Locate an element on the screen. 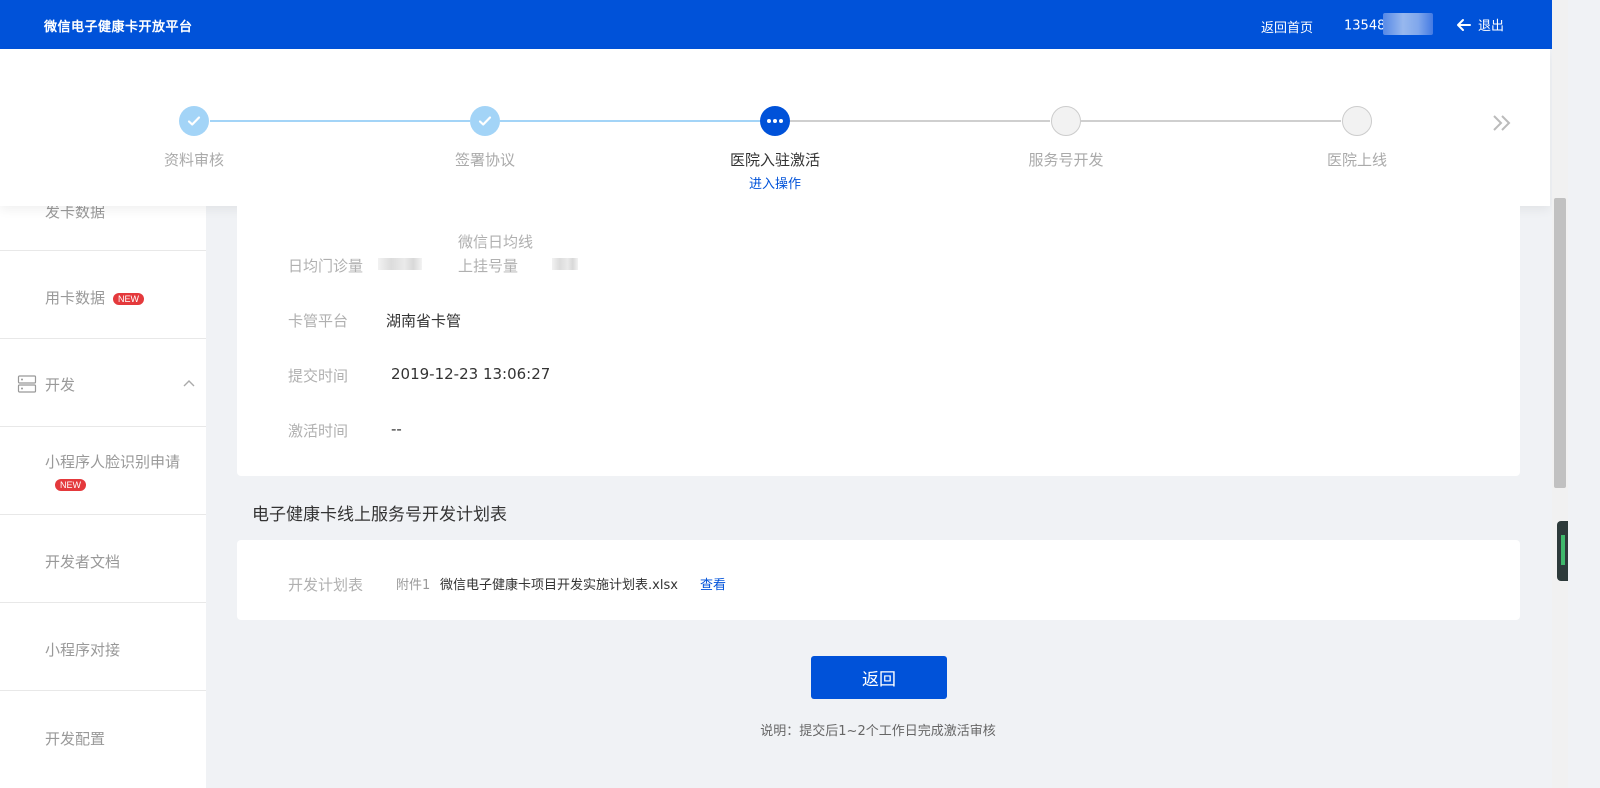 This screenshot has width=1600, height=788. step-2-check is located at coordinates (485, 121).